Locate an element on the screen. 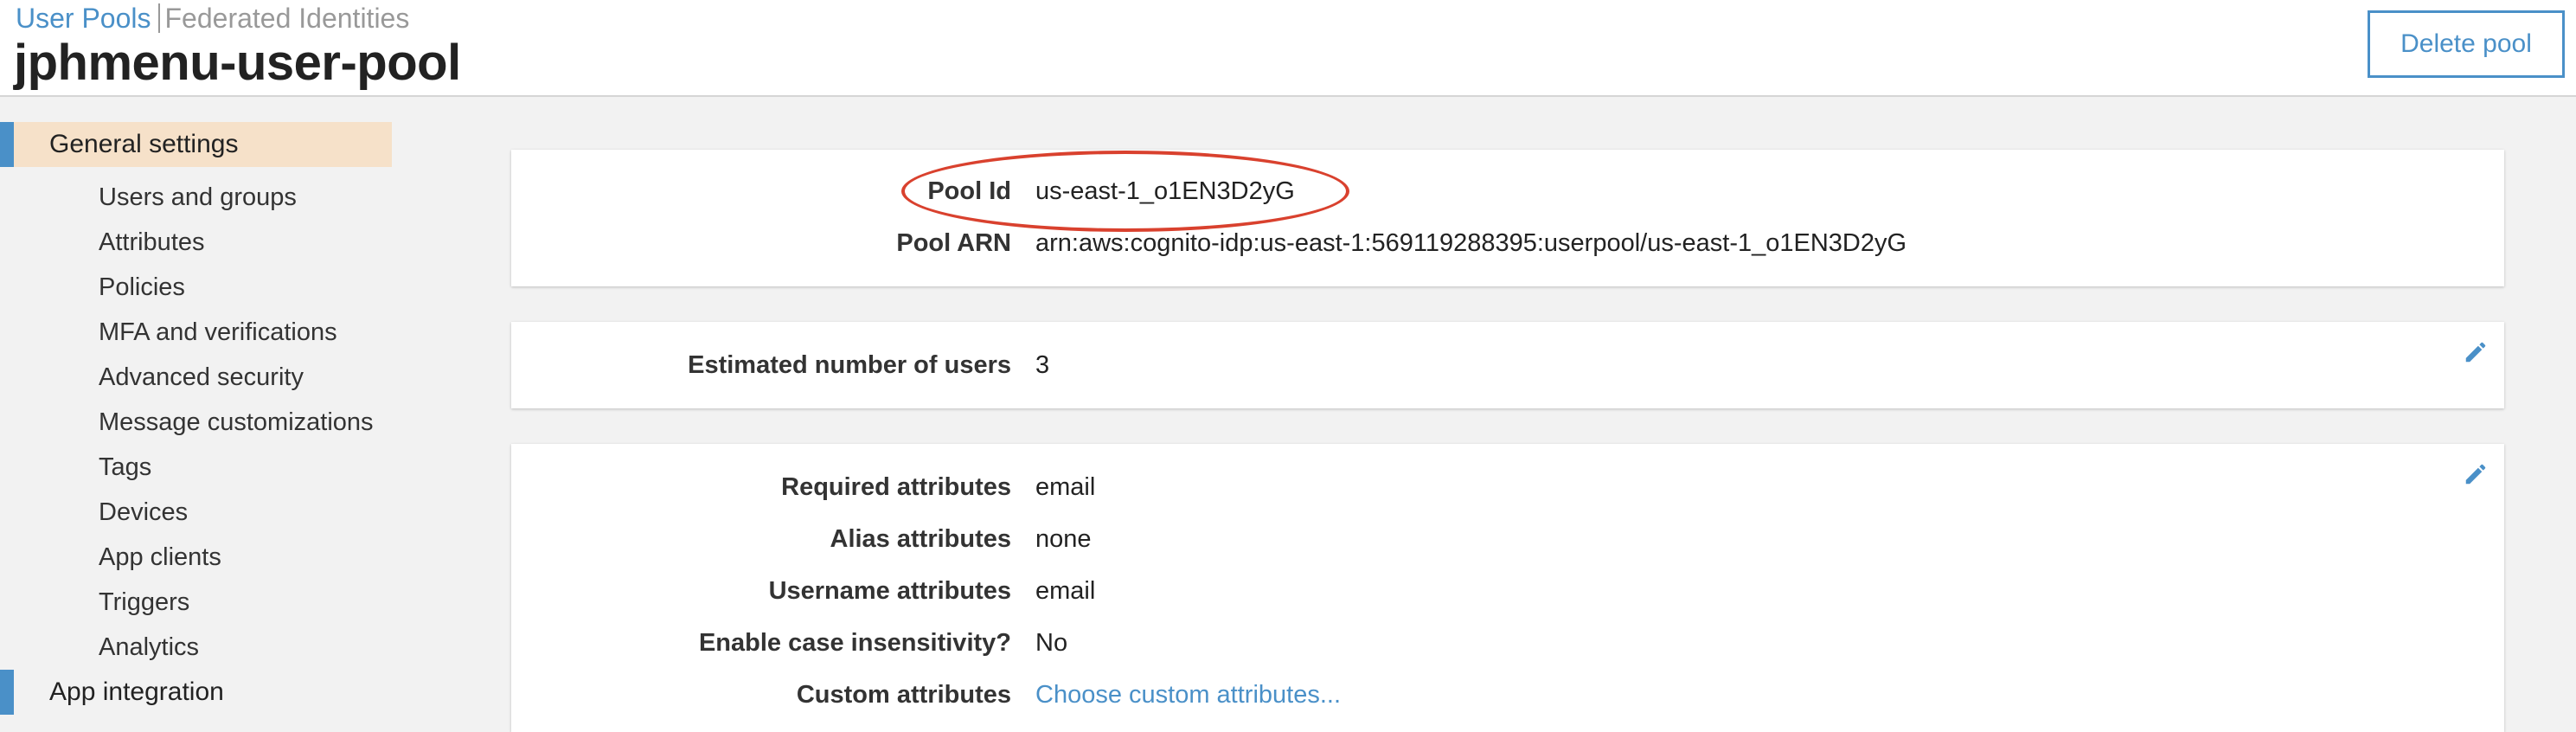  delete-pool-button: Delete pool is located at coordinates (2466, 44).